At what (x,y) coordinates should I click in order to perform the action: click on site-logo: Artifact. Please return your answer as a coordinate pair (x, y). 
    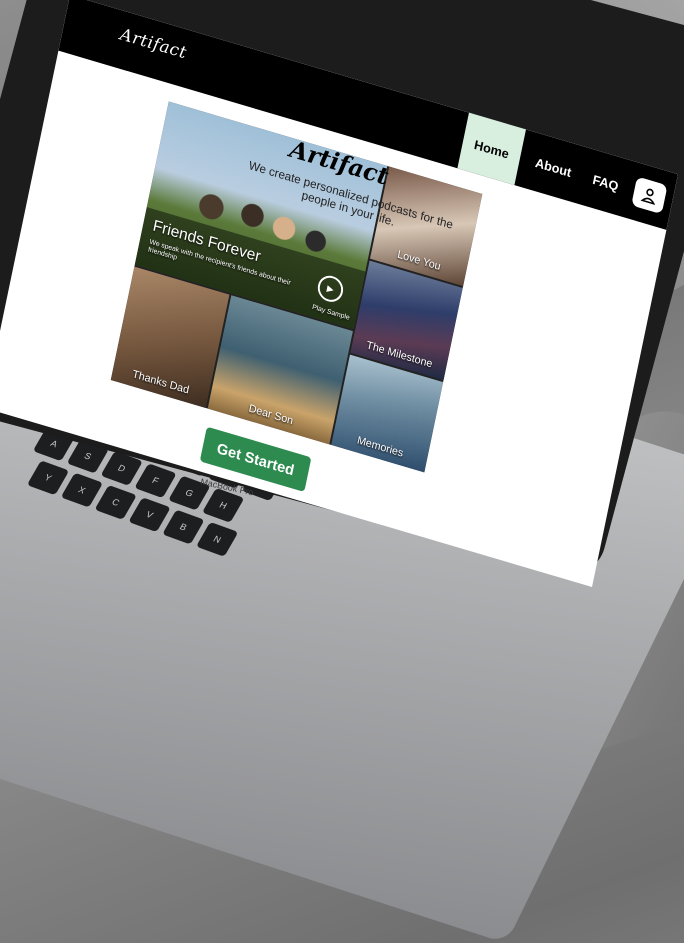
    Looking at the image, I should click on (153, 44).